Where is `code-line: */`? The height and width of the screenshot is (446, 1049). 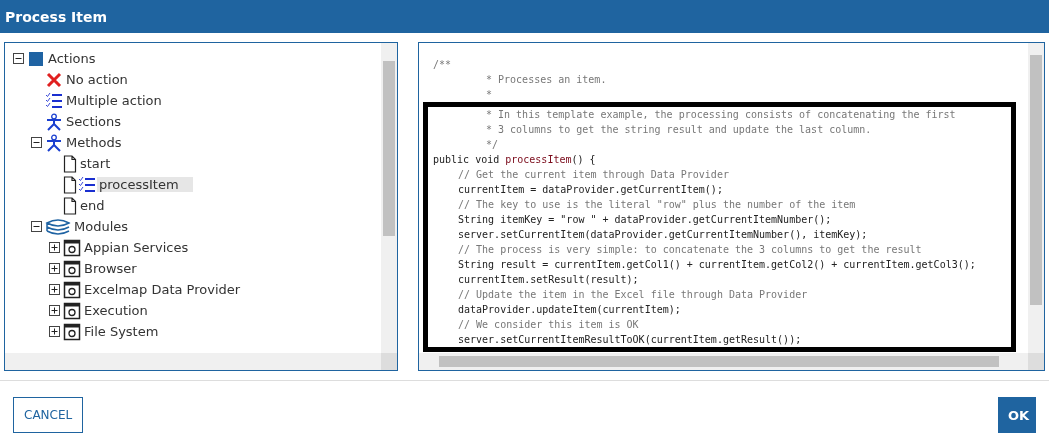 code-line: */ is located at coordinates (492, 145).